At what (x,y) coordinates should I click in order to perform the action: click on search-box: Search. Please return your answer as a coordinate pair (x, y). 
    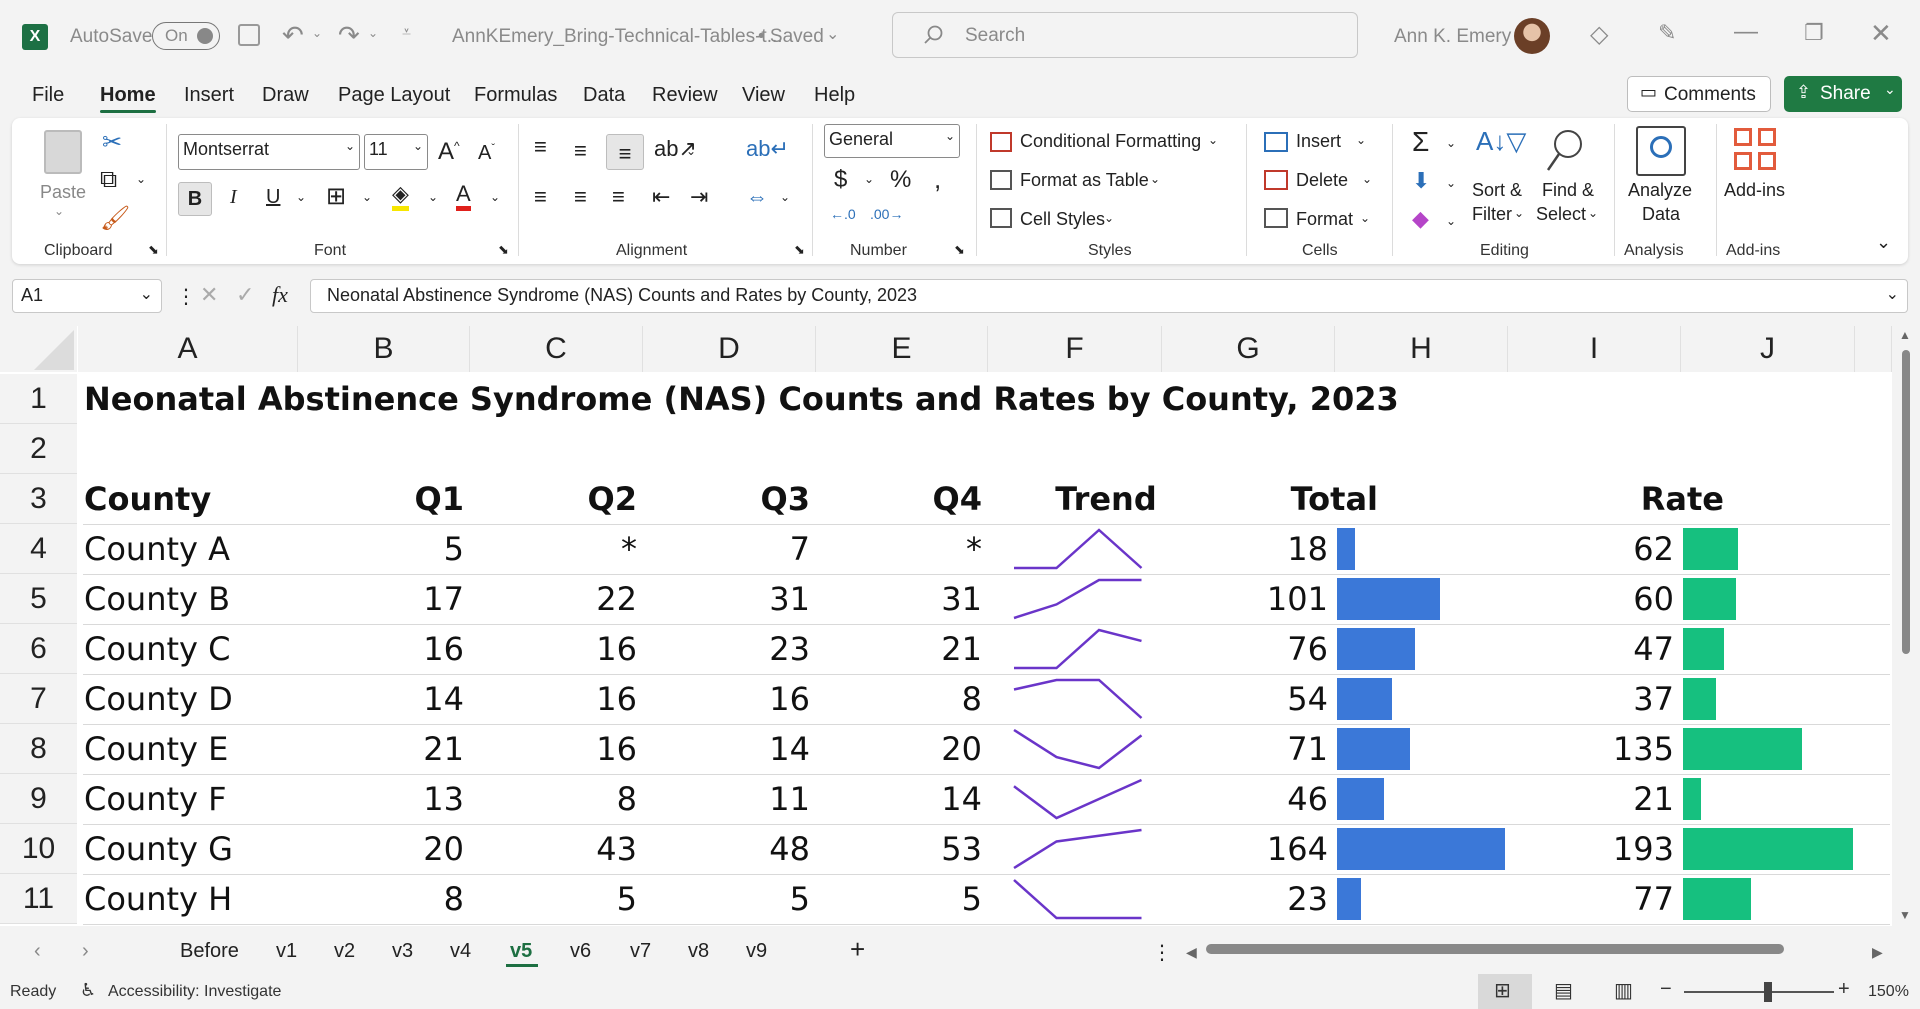
    Looking at the image, I should click on (1125, 35).